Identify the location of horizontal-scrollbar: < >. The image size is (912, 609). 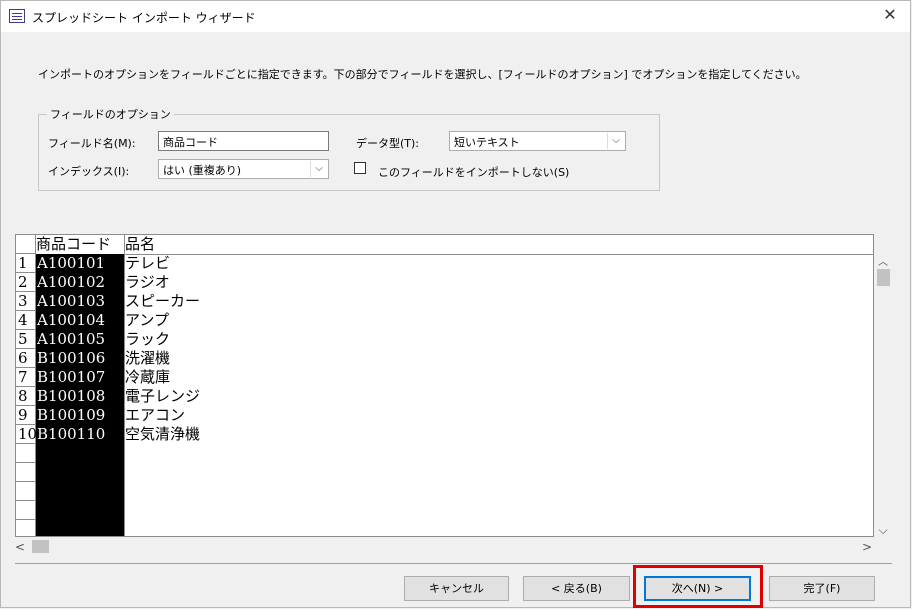
(444, 547).